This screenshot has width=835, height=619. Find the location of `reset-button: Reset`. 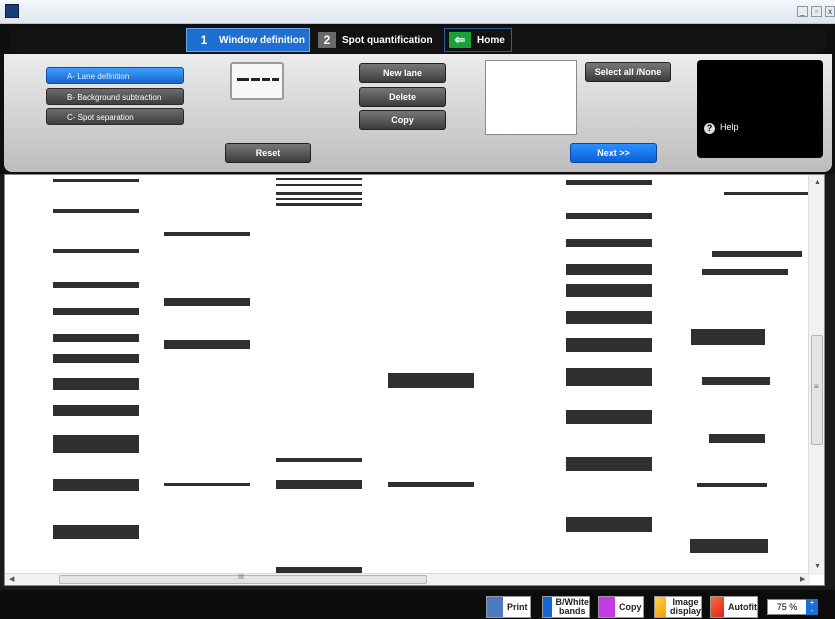

reset-button: Reset is located at coordinates (268, 153).